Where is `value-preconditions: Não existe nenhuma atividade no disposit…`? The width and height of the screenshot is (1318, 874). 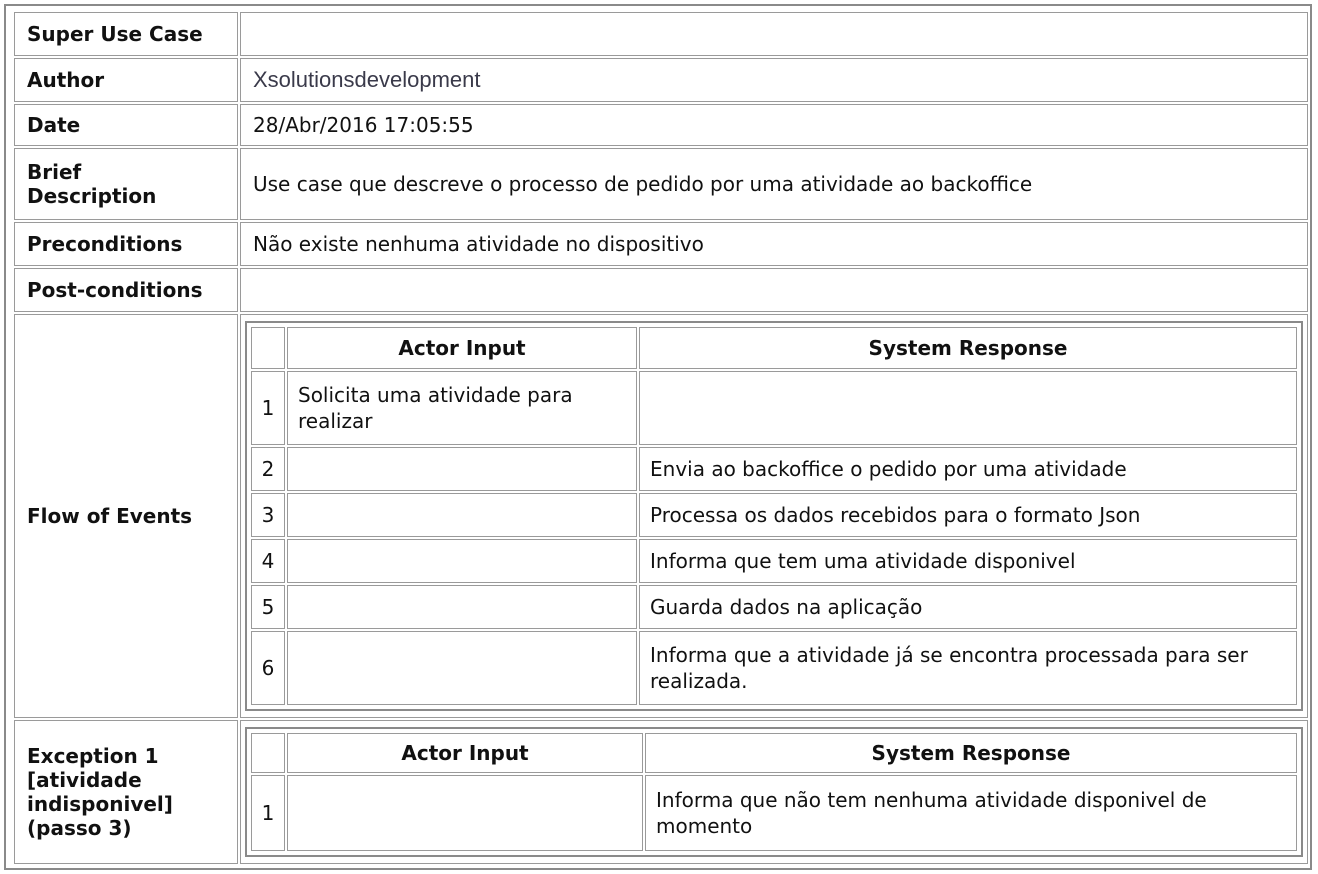
value-preconditions: Não existe nenhuma atividade no disposit… is located at coordinates (774, 244).